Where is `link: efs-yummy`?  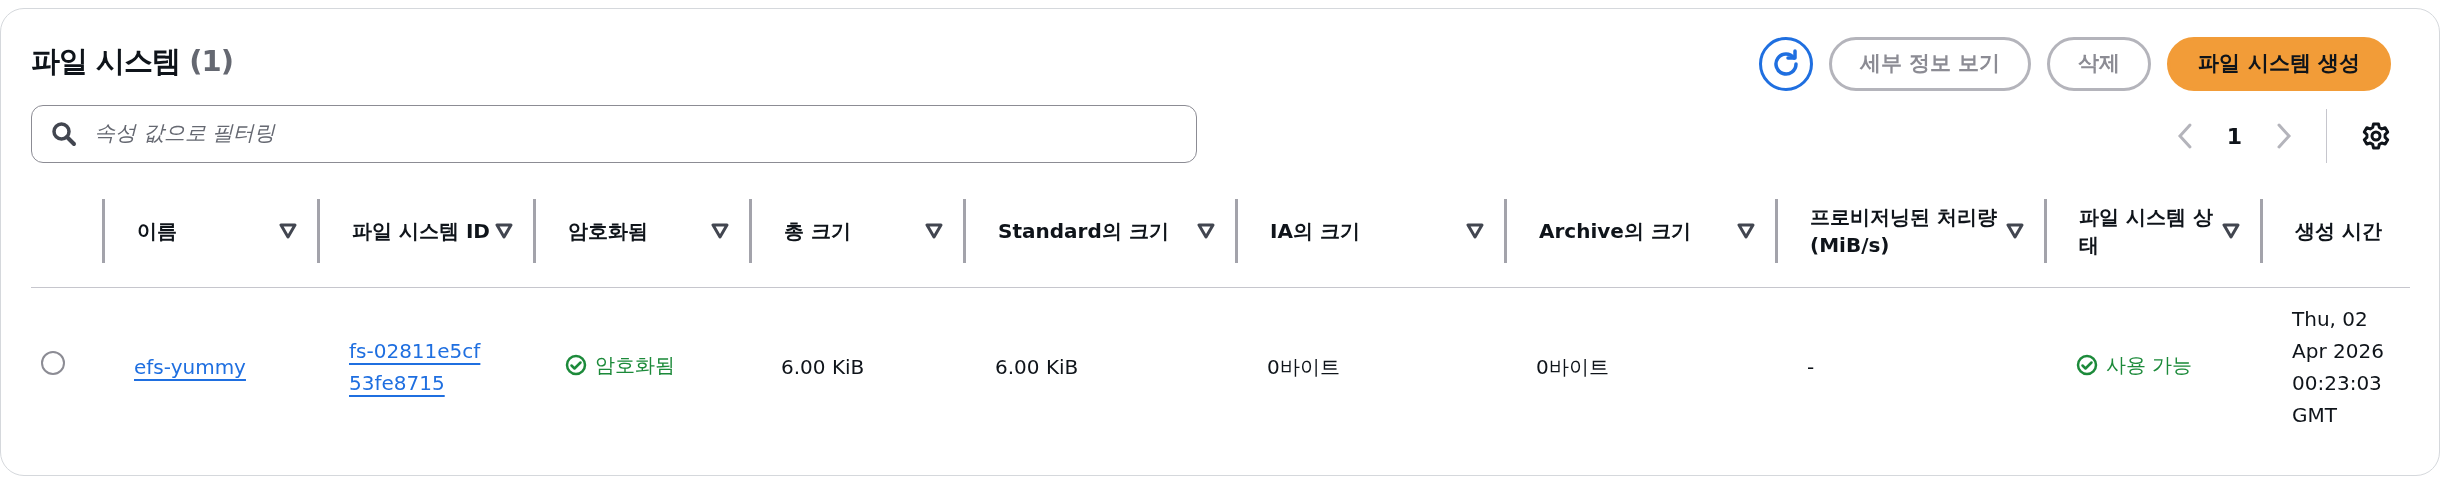
link: efs-yummy is located at coordinates (190, 367).